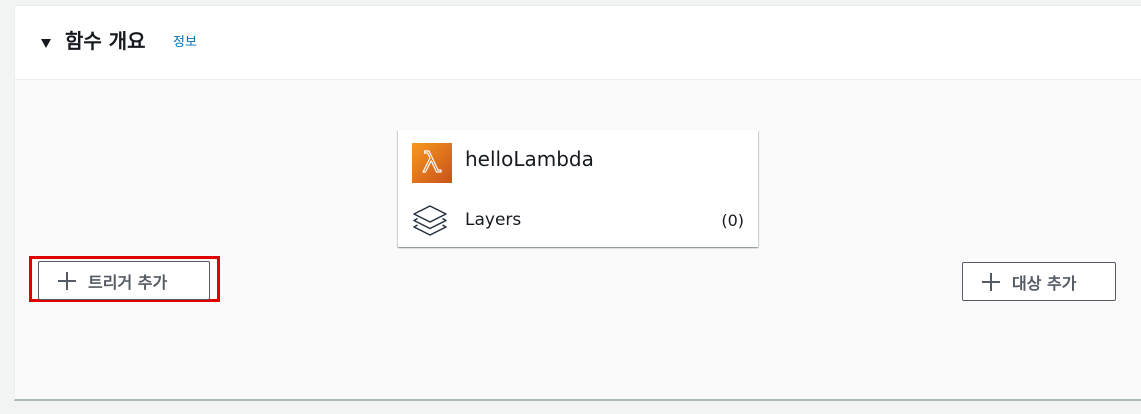 The width and height of the screenshot is (1141, 414). I want to click on collapse-caret-icon, so click(46, 43).